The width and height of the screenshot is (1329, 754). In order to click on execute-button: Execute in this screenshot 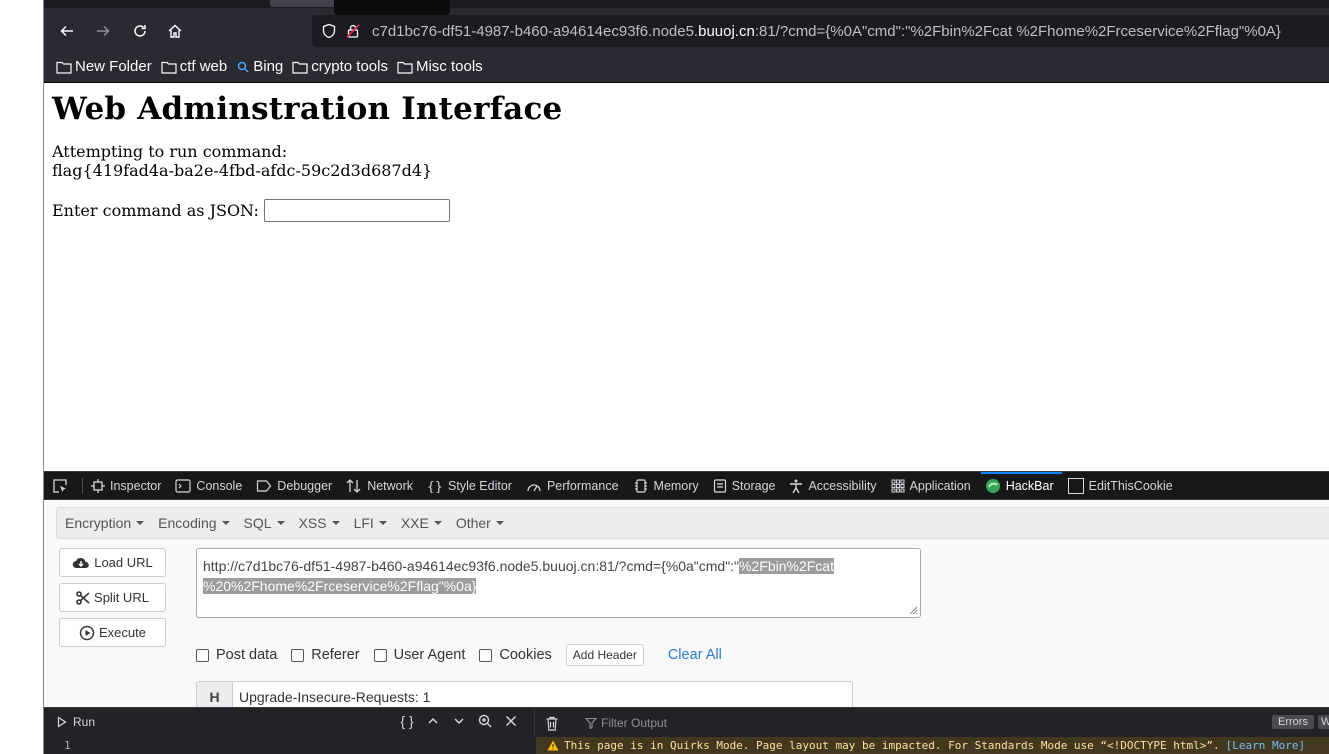, I will do `click(112, 632)`.